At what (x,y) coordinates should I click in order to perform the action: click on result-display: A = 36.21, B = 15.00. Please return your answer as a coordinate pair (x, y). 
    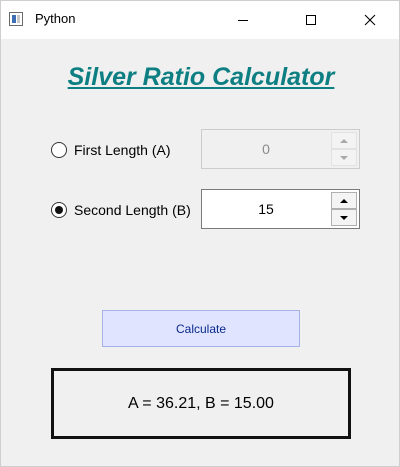
    Looking at the image, I should click on (201, 403).